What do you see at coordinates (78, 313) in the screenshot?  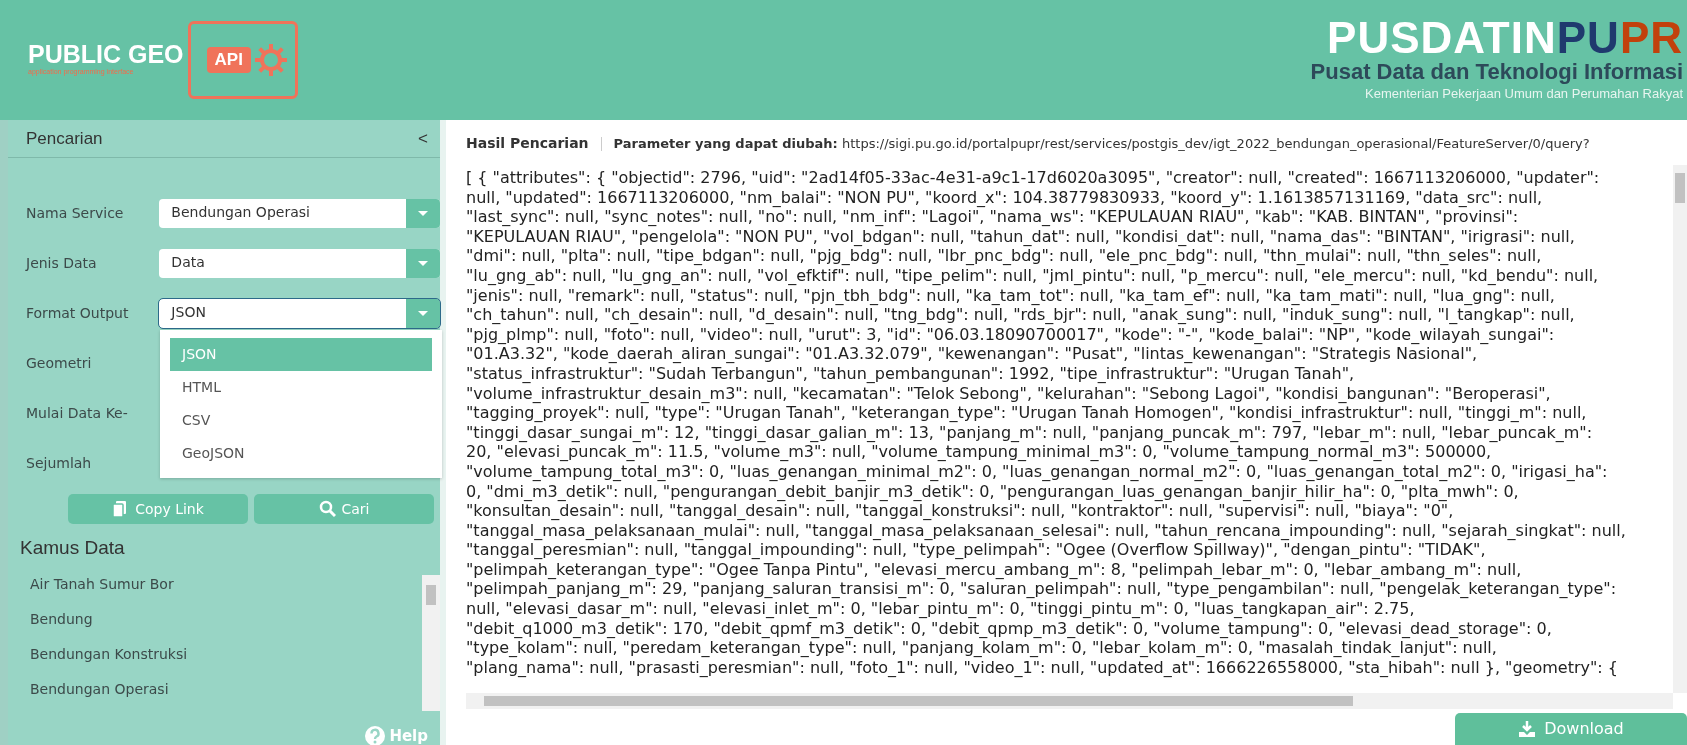 I see `field-label: Format Output` at bounding box center [78, 313].